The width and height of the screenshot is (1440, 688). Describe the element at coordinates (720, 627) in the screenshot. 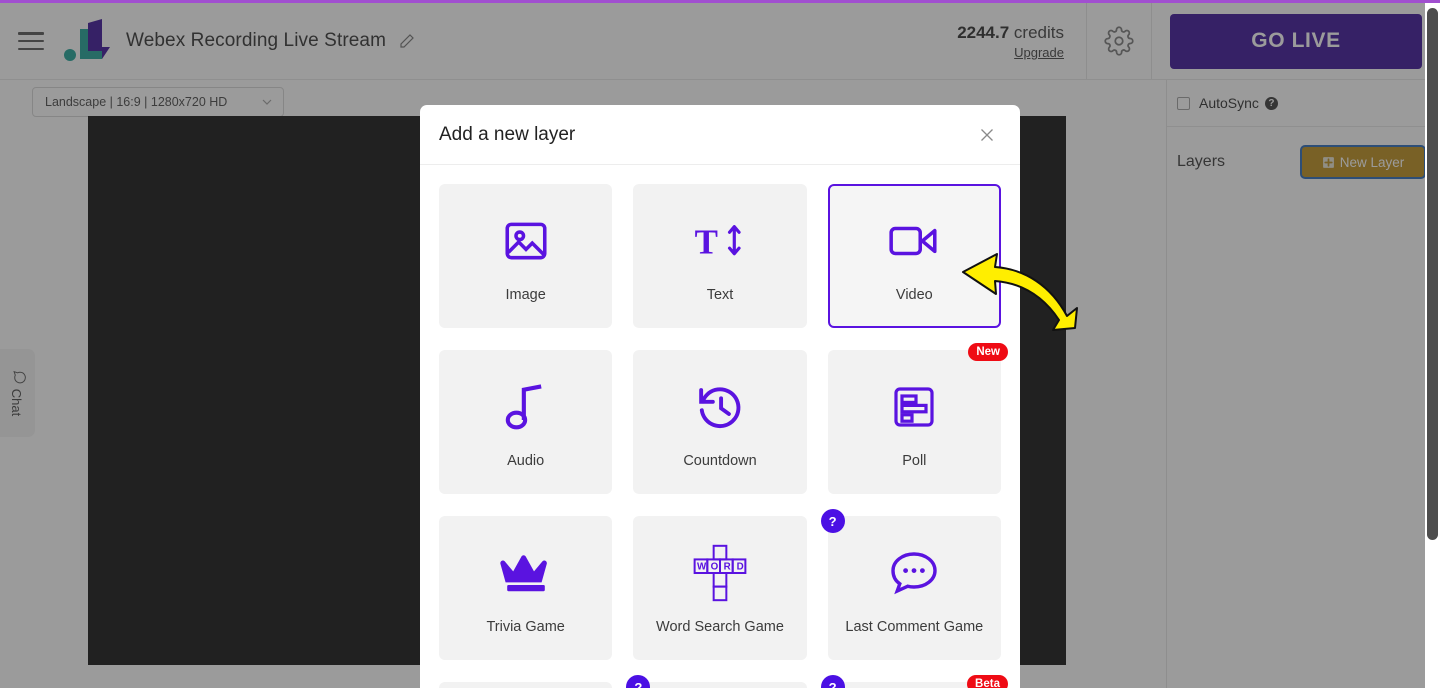

I see `layer-tile-label: Word Search Game` at that location.